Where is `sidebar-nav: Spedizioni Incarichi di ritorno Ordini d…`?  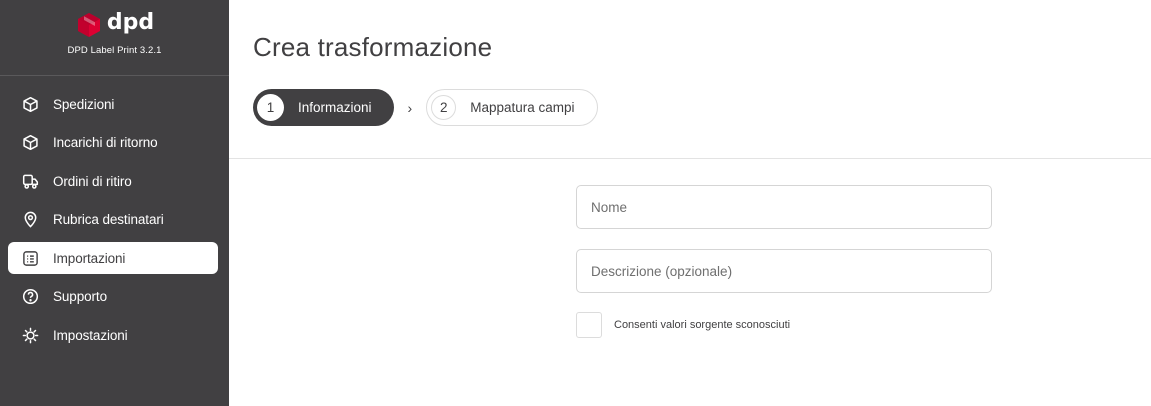
sidebar-nav: Spedizioni Incarichi di ritorno Ordini d… is located at coordinates (114, 213).